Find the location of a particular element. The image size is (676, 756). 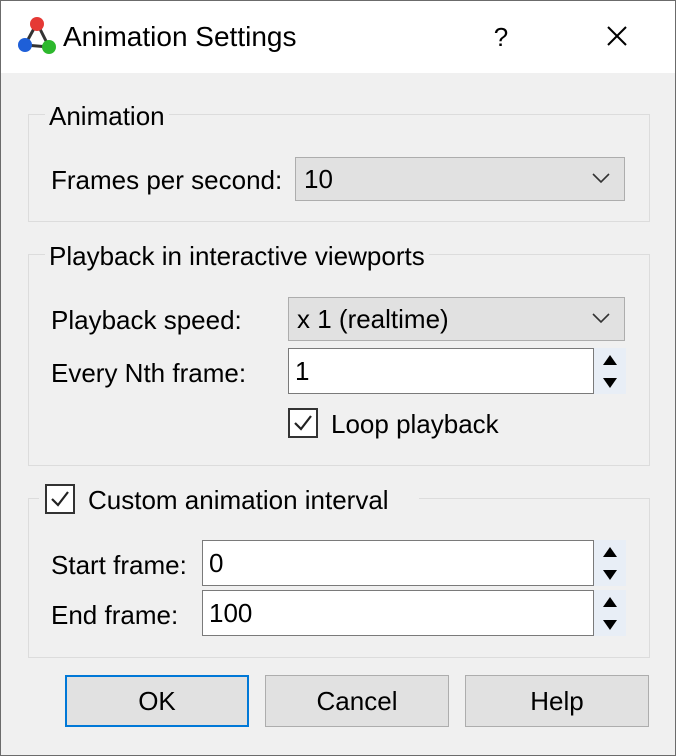

help-button: Help is located at coordinates (557, 701).